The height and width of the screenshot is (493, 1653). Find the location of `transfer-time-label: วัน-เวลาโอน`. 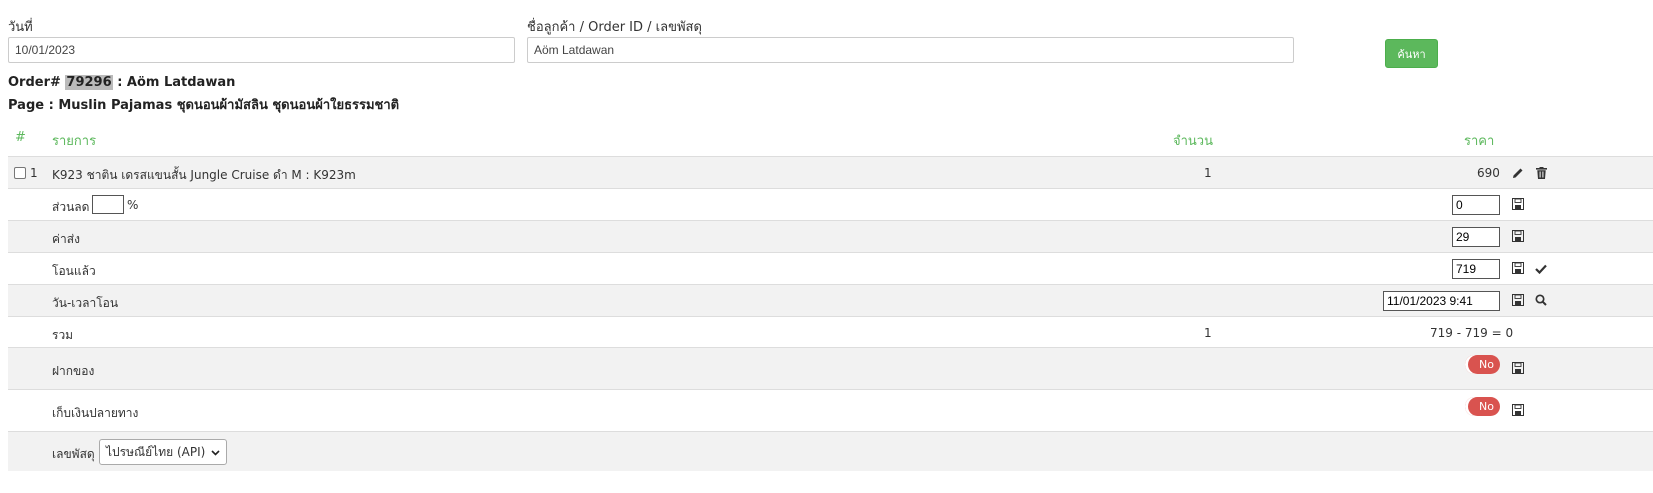

transfer-time-label: วัน-เวลาโอน is located at coordinates (85, 303).